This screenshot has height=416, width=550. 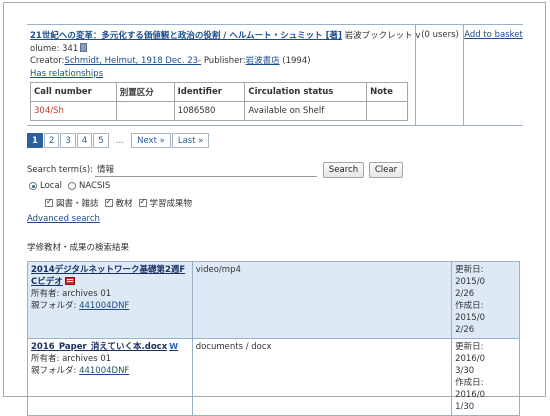 I want to click on local-radio-label: Local, so click(x=51, y=186).